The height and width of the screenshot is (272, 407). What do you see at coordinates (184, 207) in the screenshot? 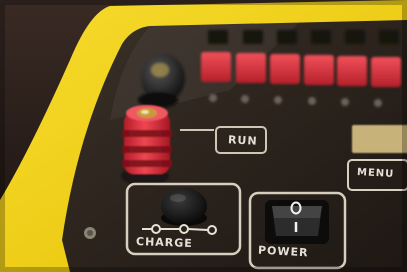
I see `charge-button` at bounding box center [184, 207].